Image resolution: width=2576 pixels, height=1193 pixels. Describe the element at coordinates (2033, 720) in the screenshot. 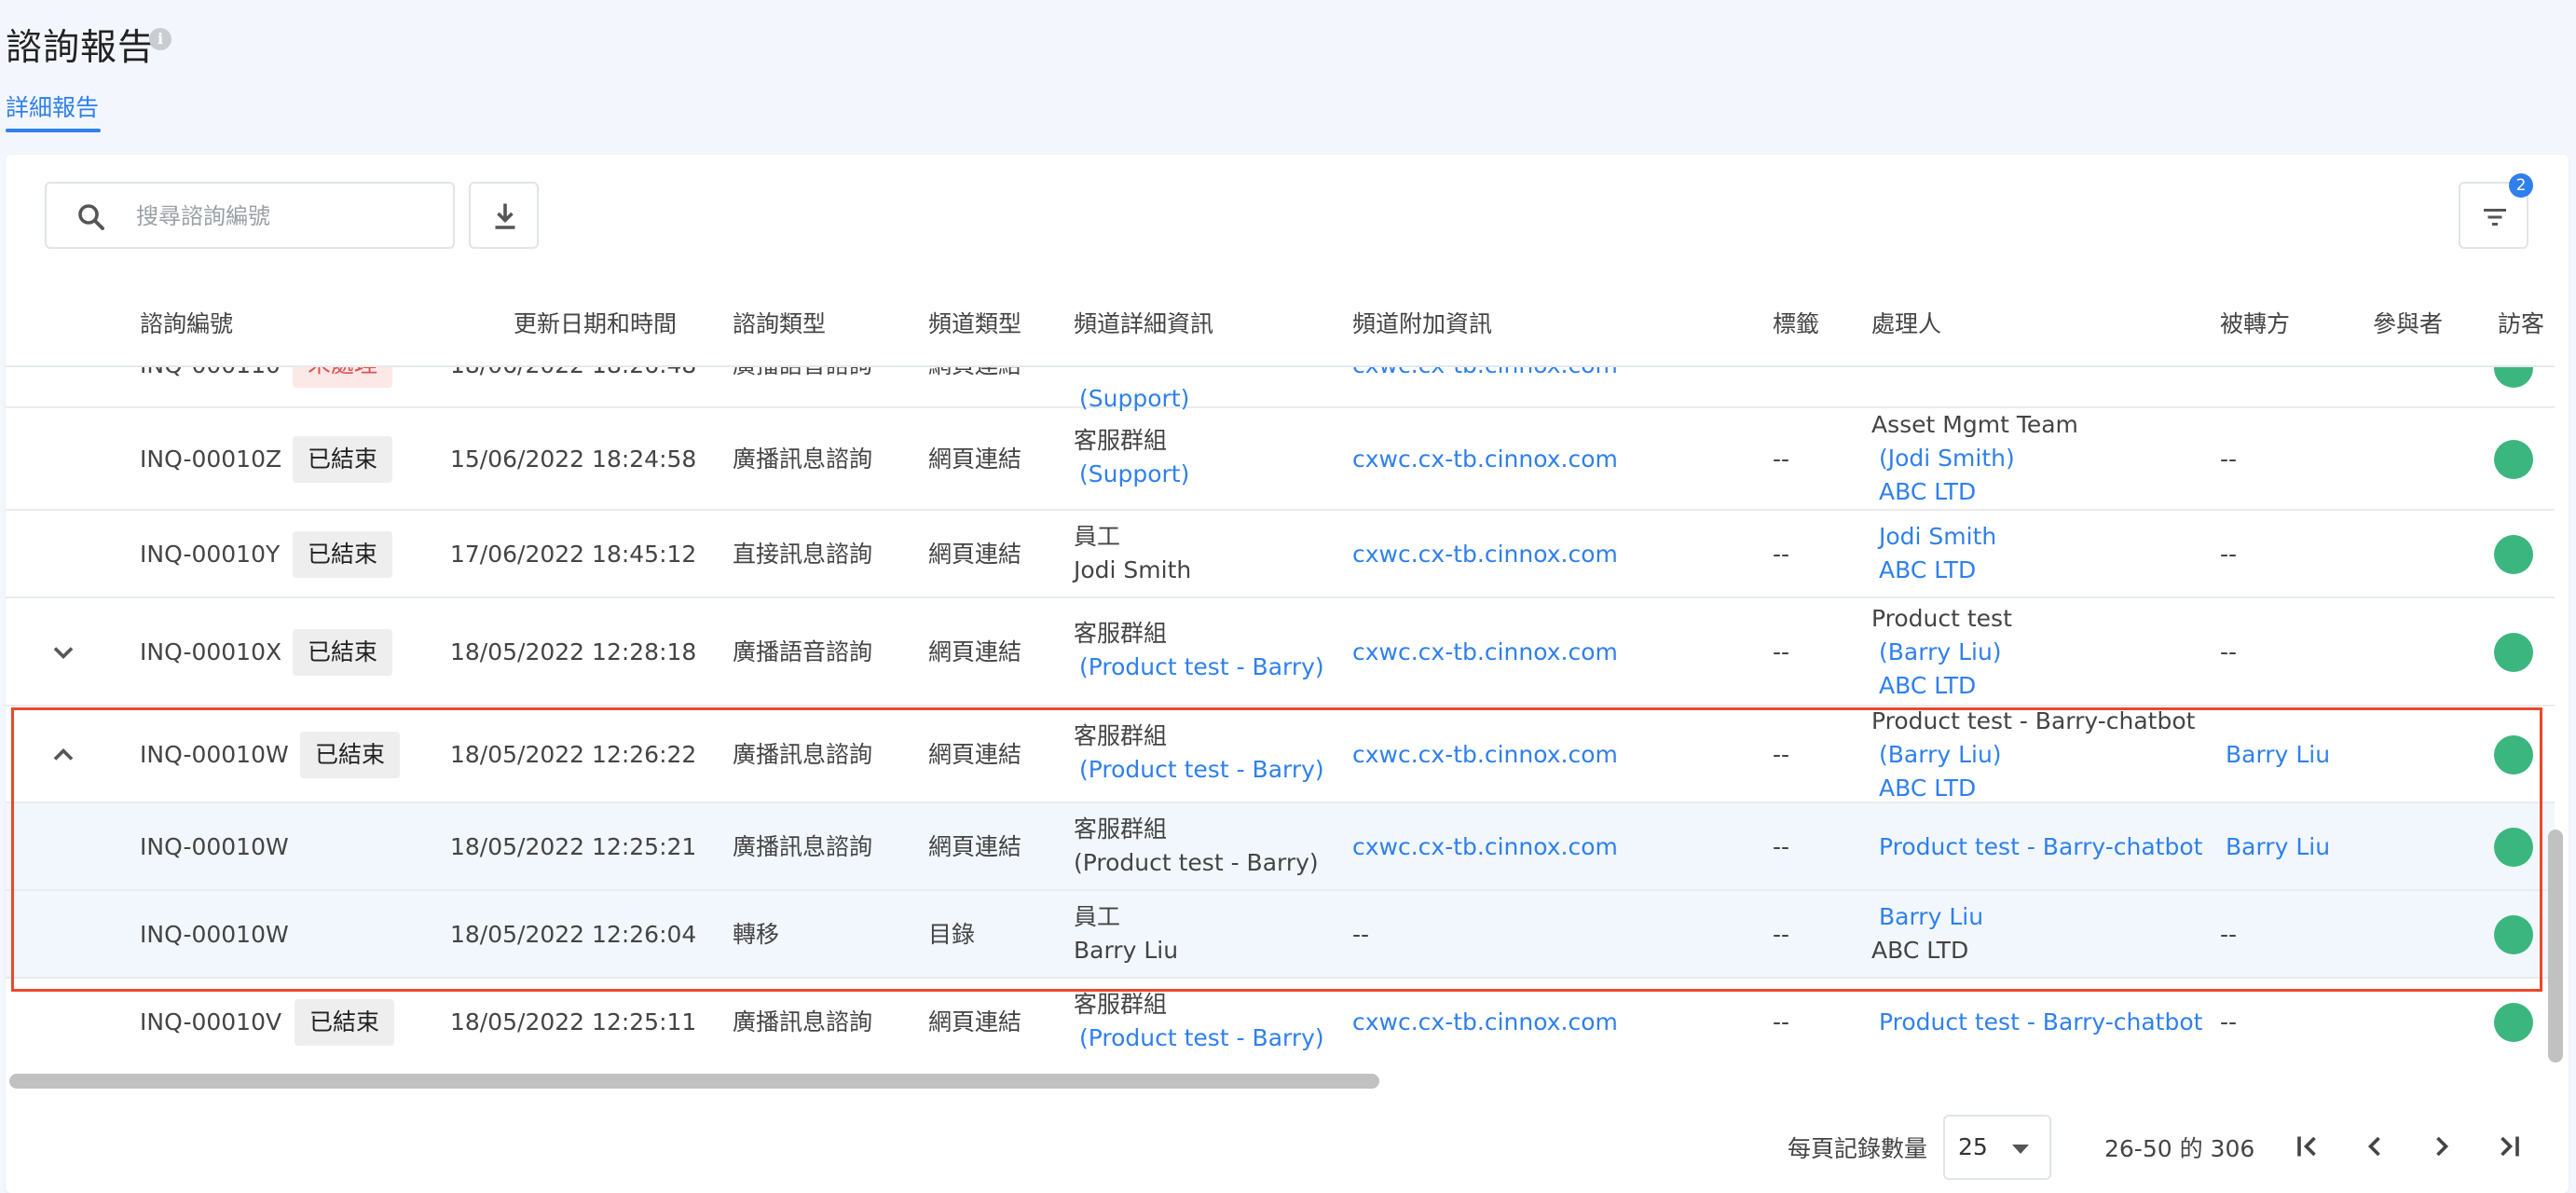

I see `handler-team: Product test - Barry-chatbot` at that location.